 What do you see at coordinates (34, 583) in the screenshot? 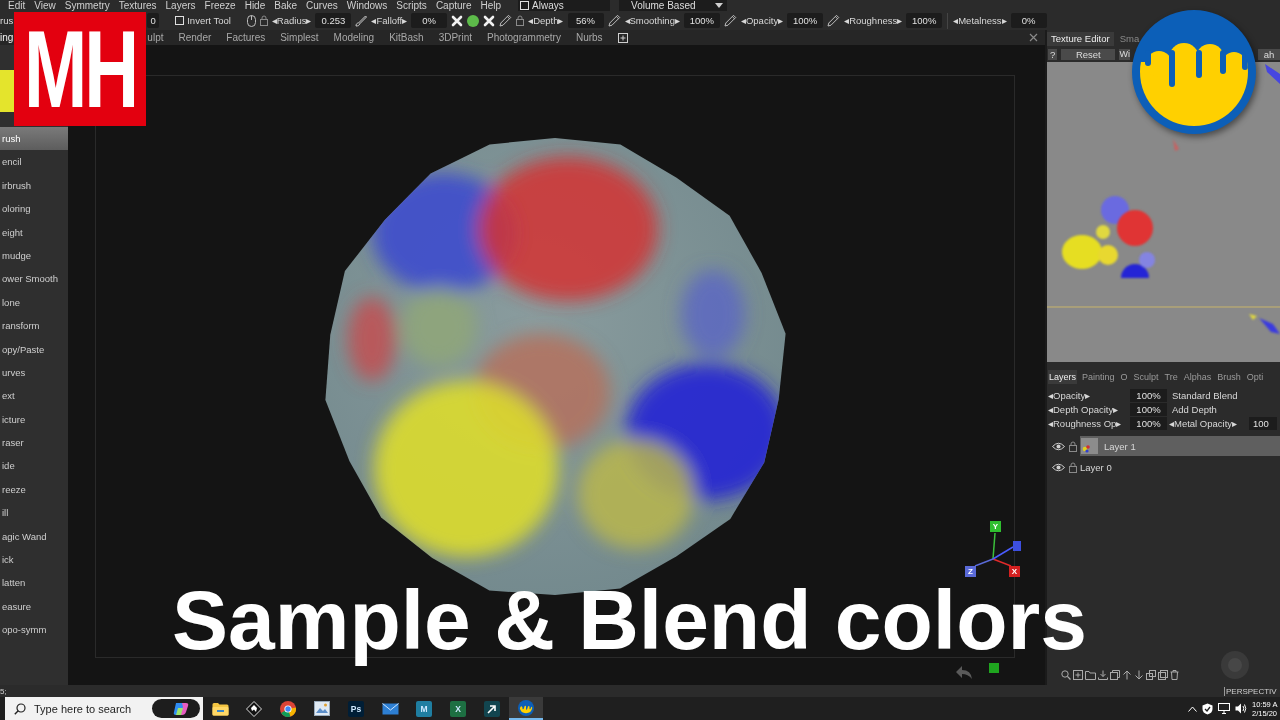
I see `tool-item: latten` at bounding box center [34, 583].